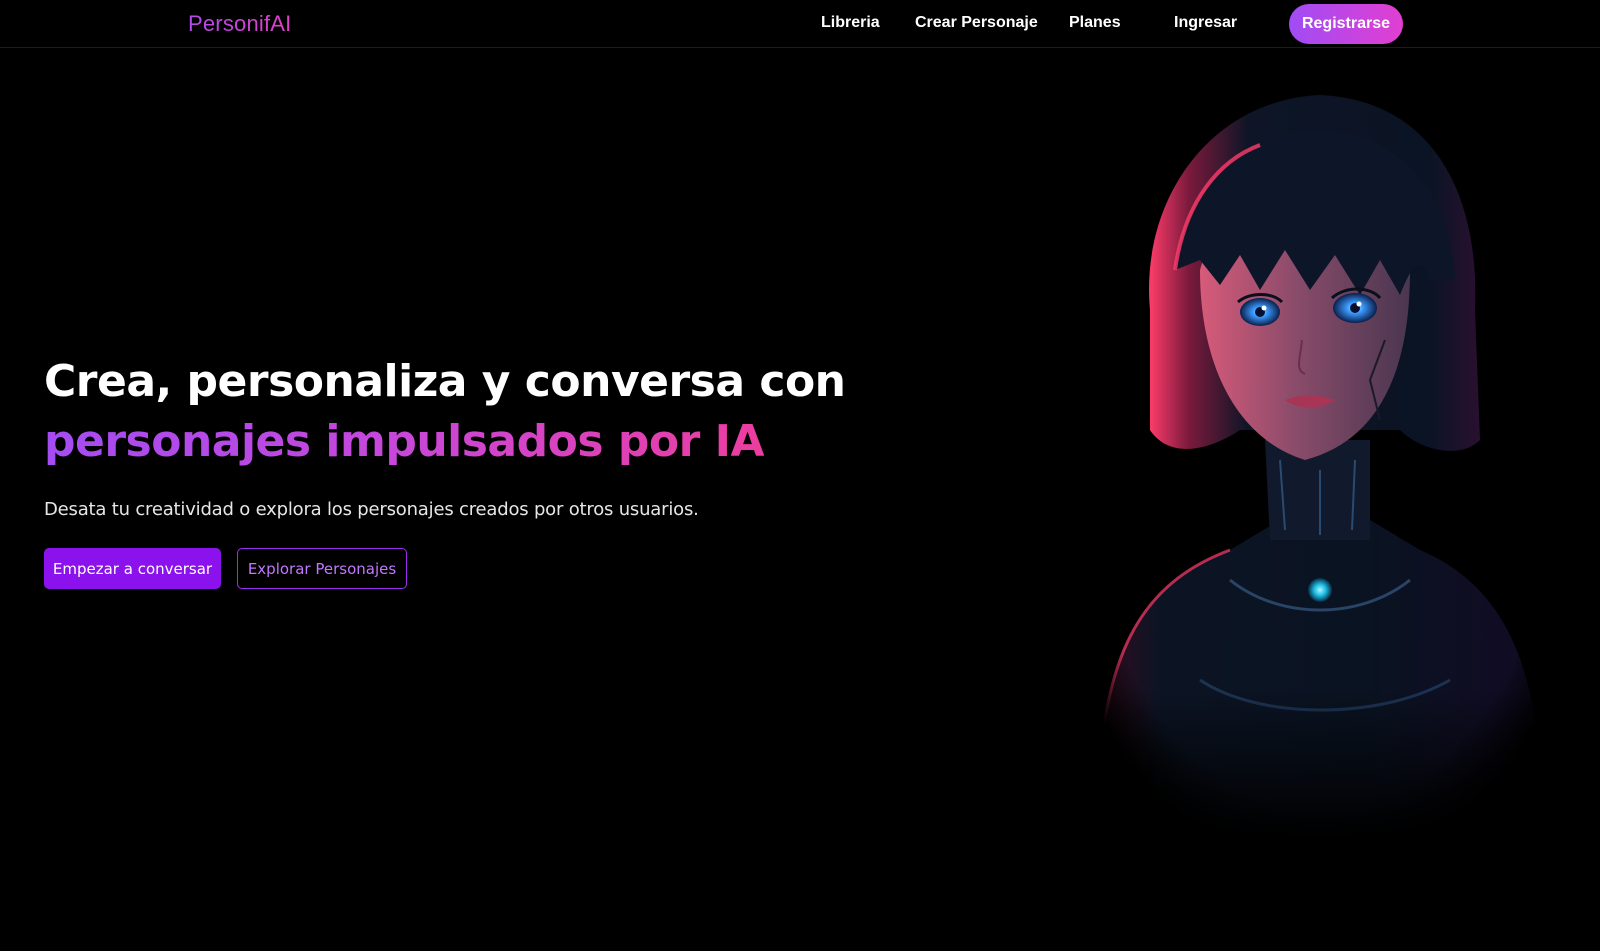 The width and height of the screenshot is (1600, 951). What do you see at coordinates (404, 442) in the screenshot?
I see `hero-title-highlight: personajes impulsados por IA` at bounding box center [404, 442].